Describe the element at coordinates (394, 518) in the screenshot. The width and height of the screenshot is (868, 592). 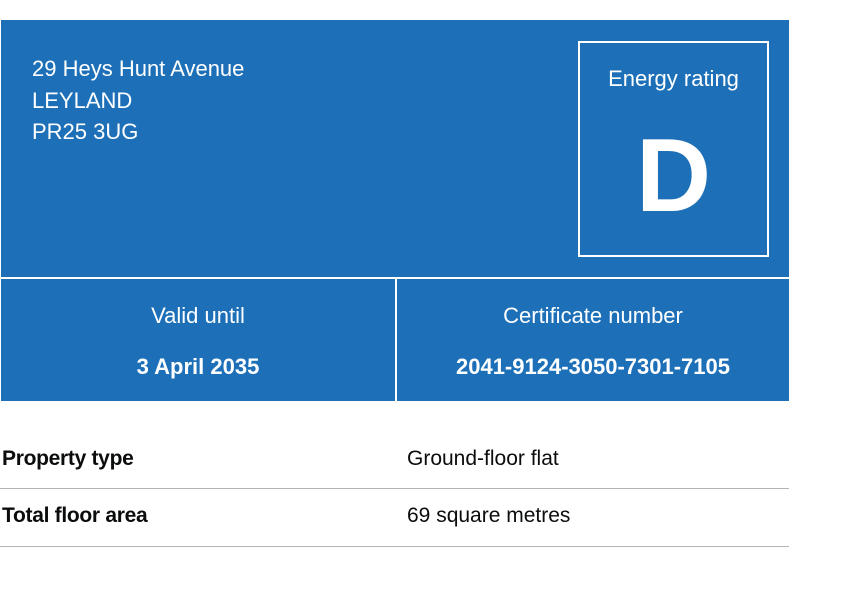
I see `summary-row-floor-area: Total floor area 69 square metres` at that location.